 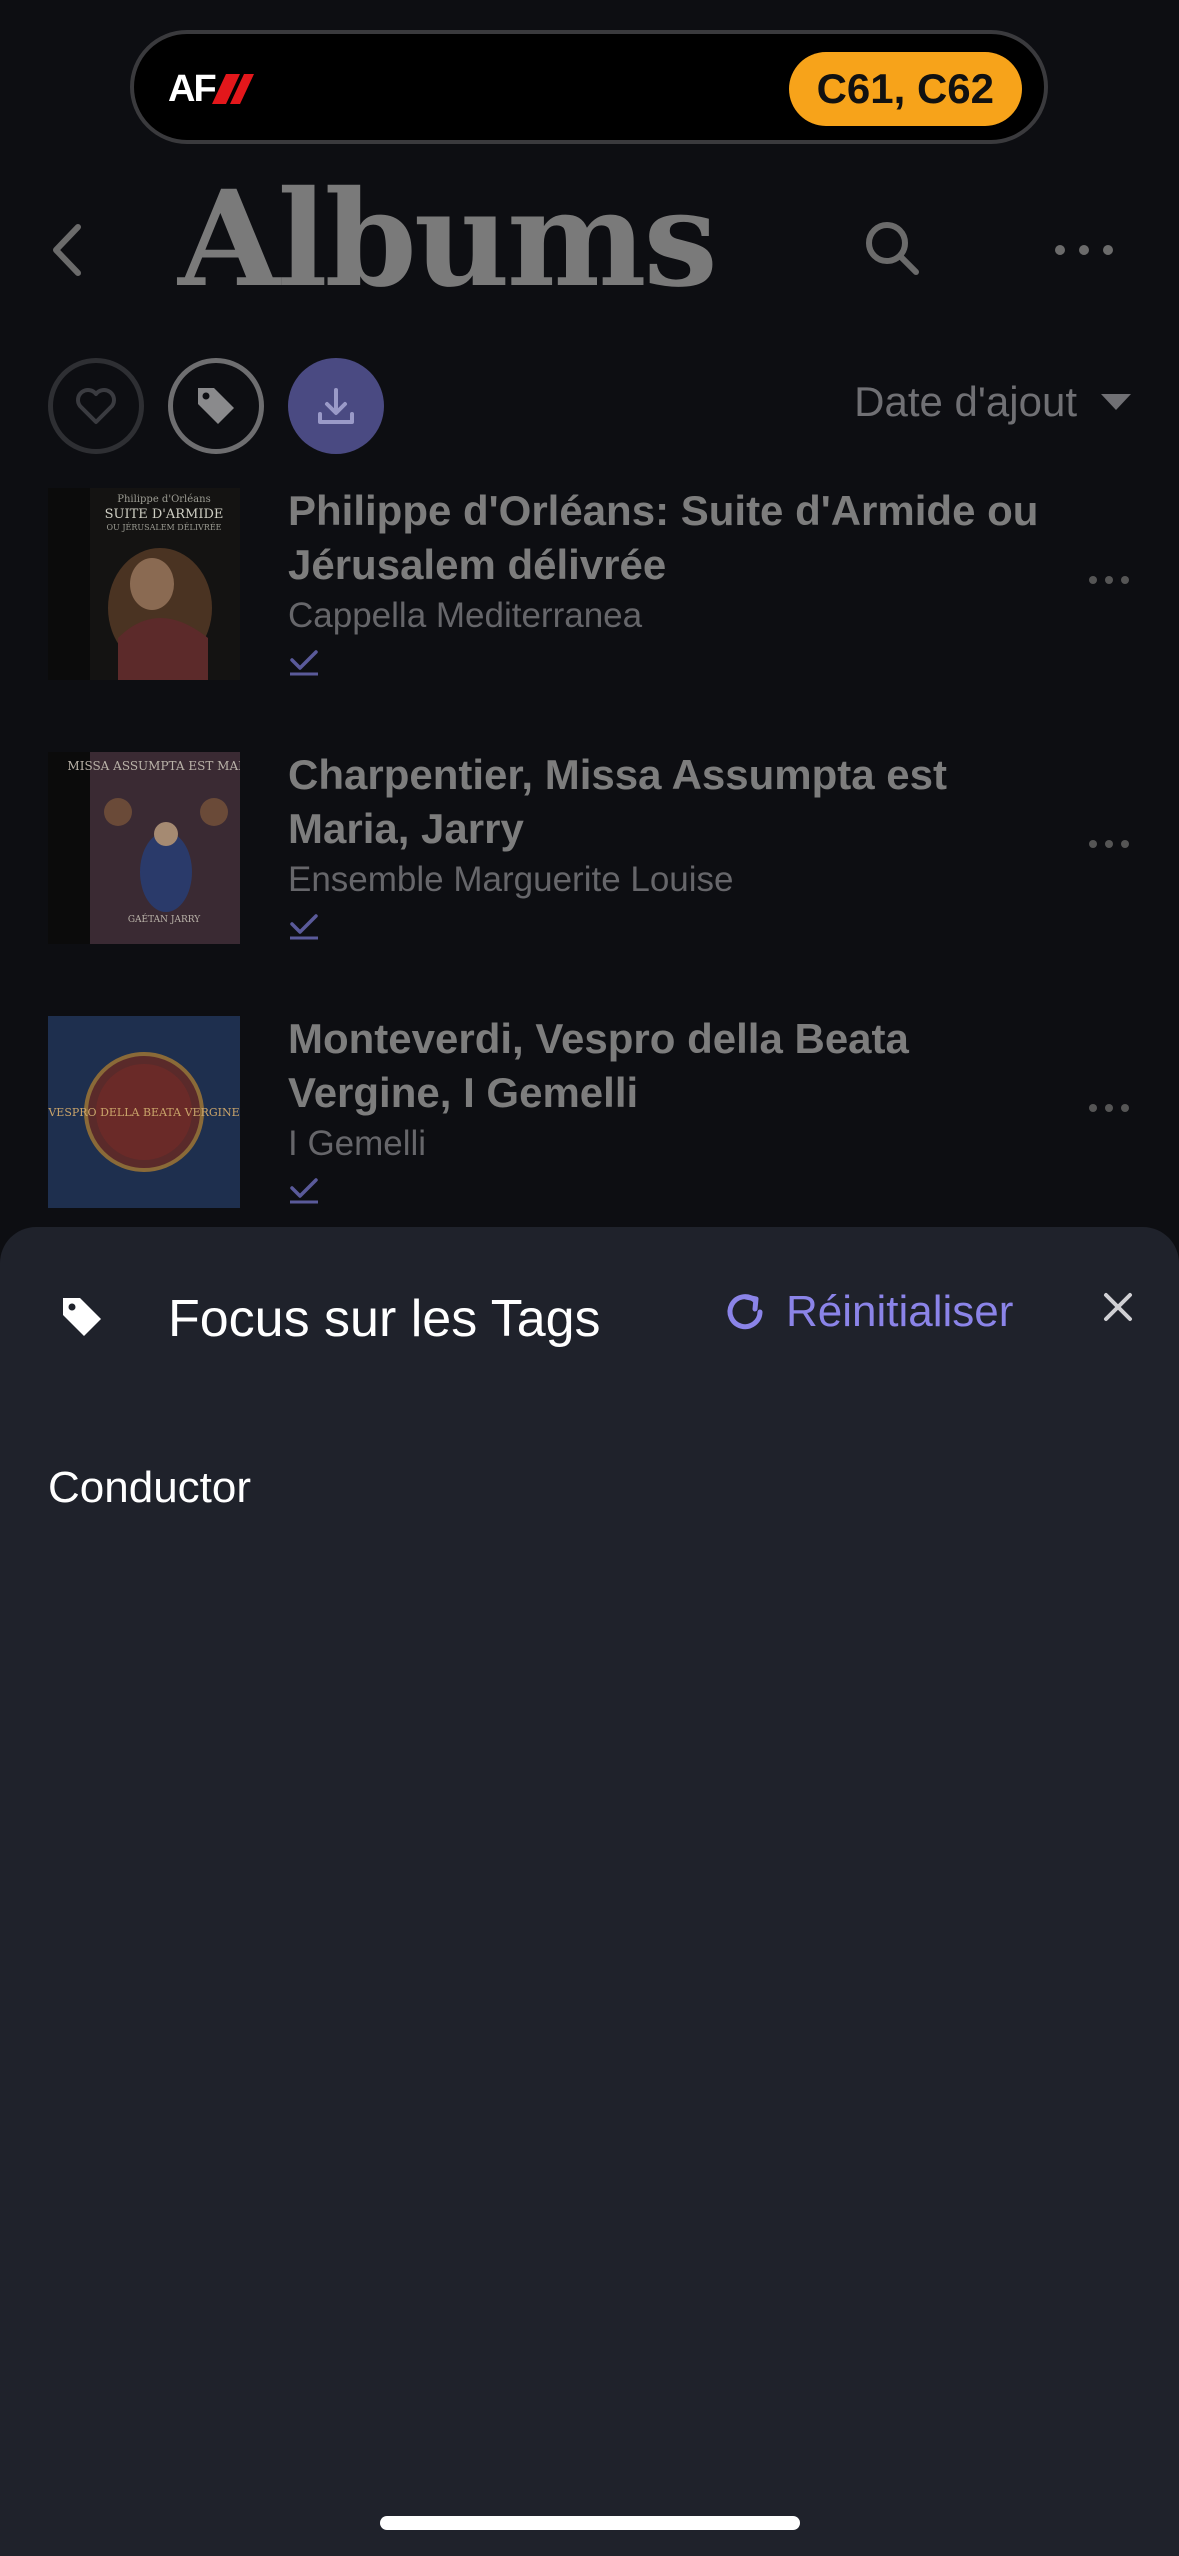 What do you see at coordinates (900, 1311) in the screenshot?
I see `reset-label: Réinitialiser` at bounding box center [900, 1311].